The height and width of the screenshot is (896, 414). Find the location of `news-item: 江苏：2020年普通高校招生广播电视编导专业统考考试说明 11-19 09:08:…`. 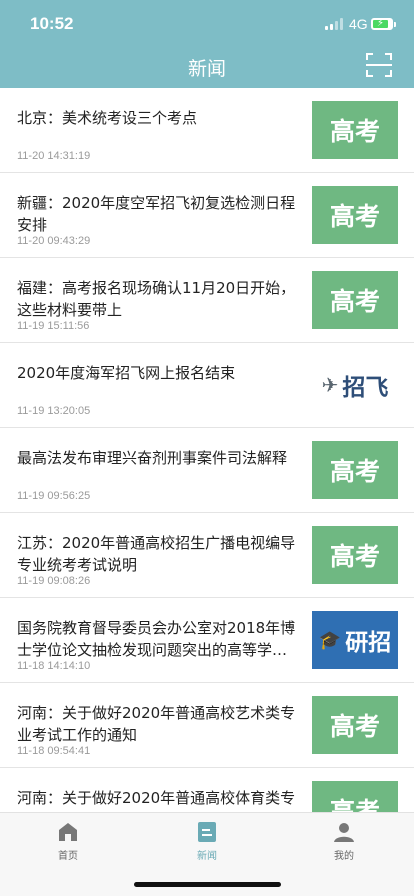

news-item: 江苏：2020年普通高校招生广播电视编导专业统考考试说明 11-19 09:08:… is located at coordinates (207, 555).